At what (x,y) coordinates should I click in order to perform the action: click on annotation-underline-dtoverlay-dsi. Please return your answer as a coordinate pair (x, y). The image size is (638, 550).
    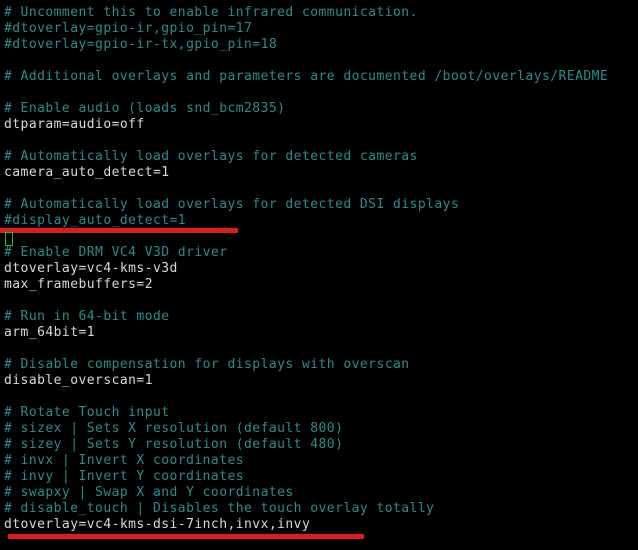
    Looking at the image, I should click on (186, 536).